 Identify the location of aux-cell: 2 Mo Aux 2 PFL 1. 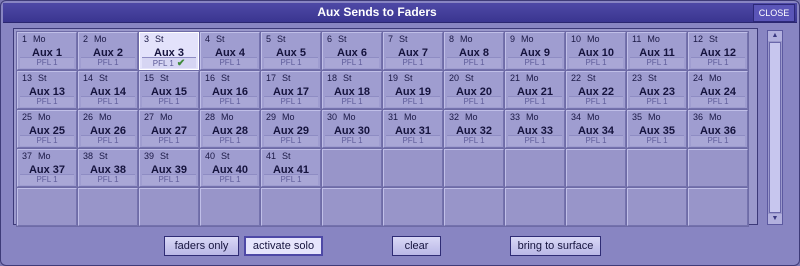
(108, 51).